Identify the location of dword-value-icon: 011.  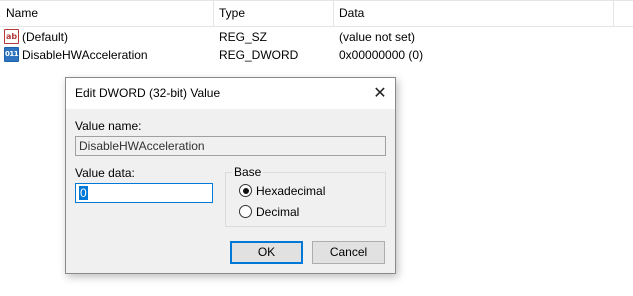
(11, 54).